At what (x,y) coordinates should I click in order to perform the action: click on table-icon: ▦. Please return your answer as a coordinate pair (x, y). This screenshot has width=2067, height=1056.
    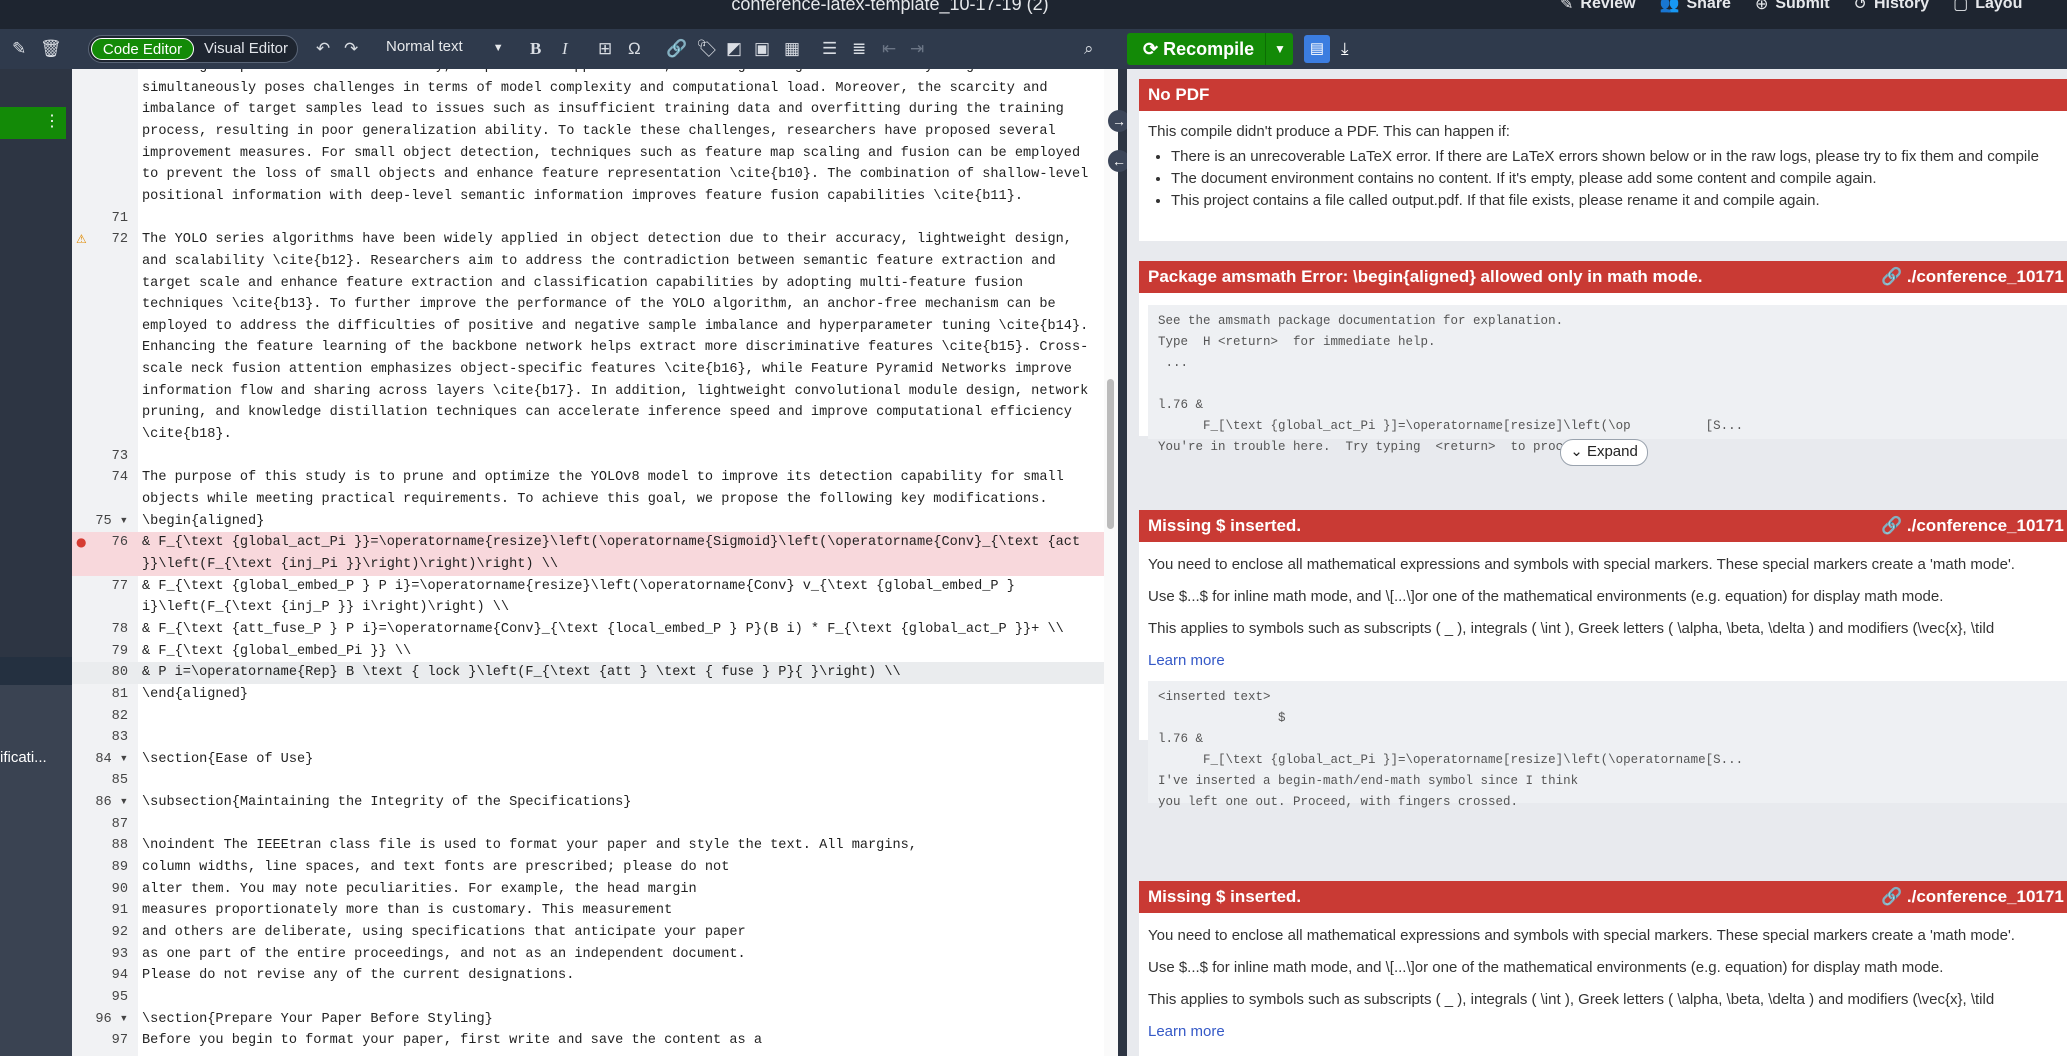
    Looking at the image, I should click on (792, 49).